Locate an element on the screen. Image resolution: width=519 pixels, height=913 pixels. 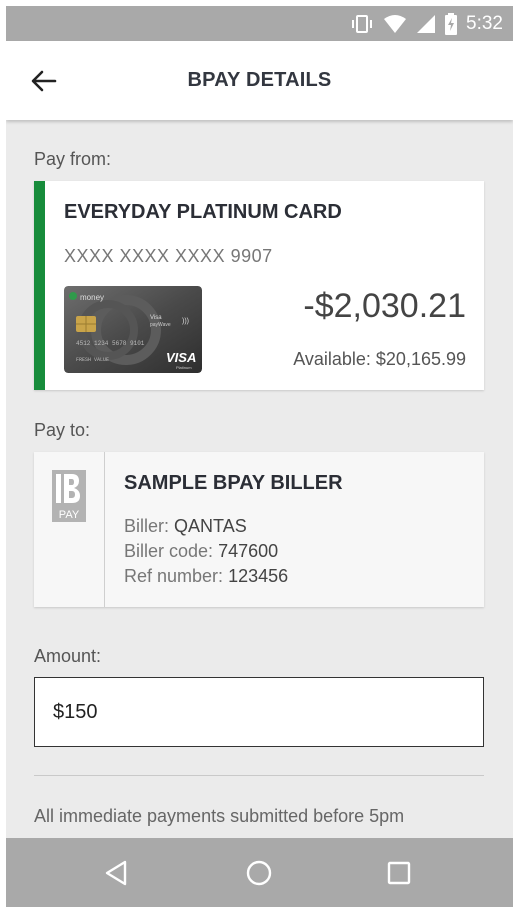
wifi-icon is located at coordinates (395, 23).